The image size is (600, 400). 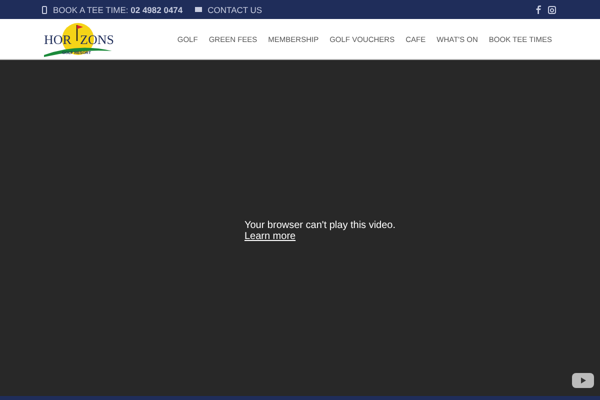 I want to click on phone-icon, so click(x=44, y=10).